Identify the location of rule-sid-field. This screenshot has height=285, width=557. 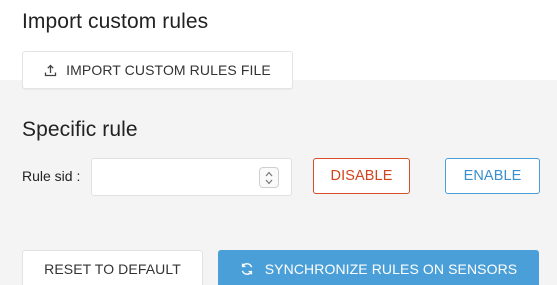
(191, 177).